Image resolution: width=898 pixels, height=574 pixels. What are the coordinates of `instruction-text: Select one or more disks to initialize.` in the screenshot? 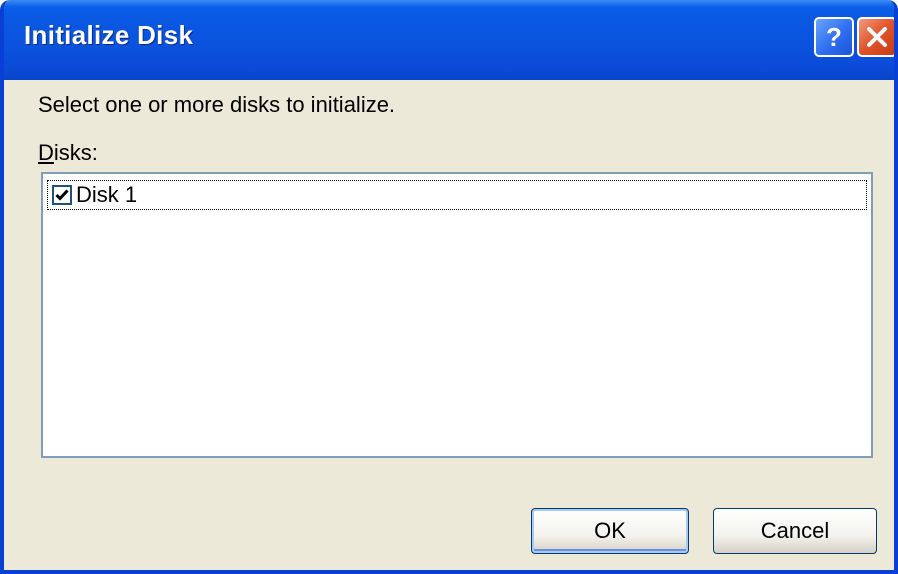 It's located at (217, 104).